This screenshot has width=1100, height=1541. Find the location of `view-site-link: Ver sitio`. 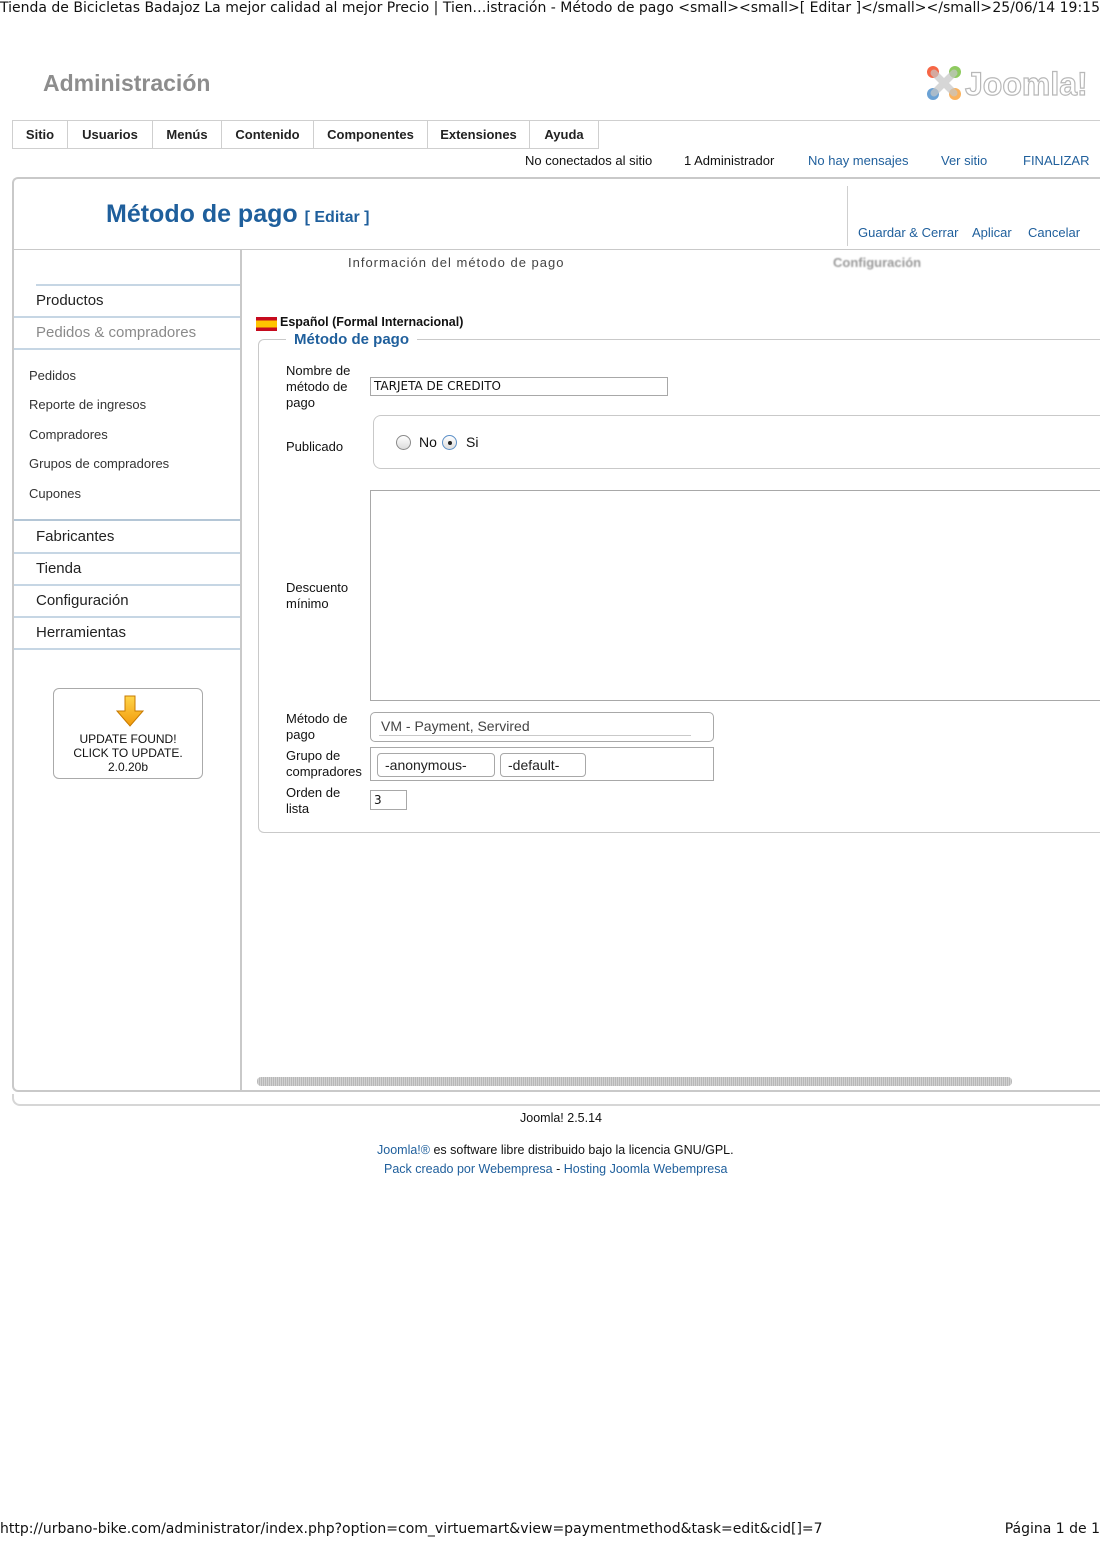

view-site-link: Ver sitio is located at coordinates (964, 160).